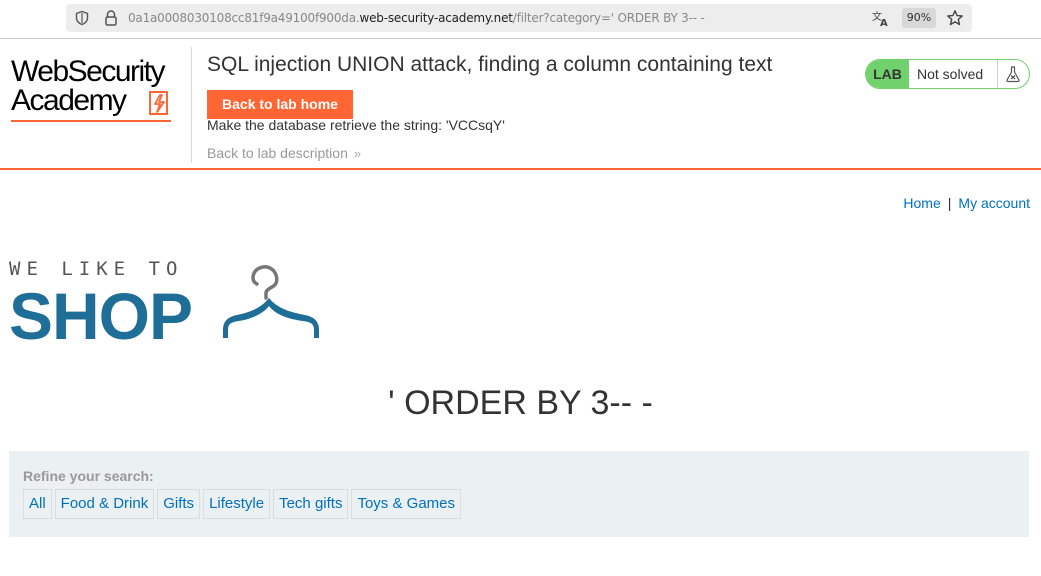 The height and width of the screenshot is (576, 1041). I want to click on home-link: Home, so click(921, 203).